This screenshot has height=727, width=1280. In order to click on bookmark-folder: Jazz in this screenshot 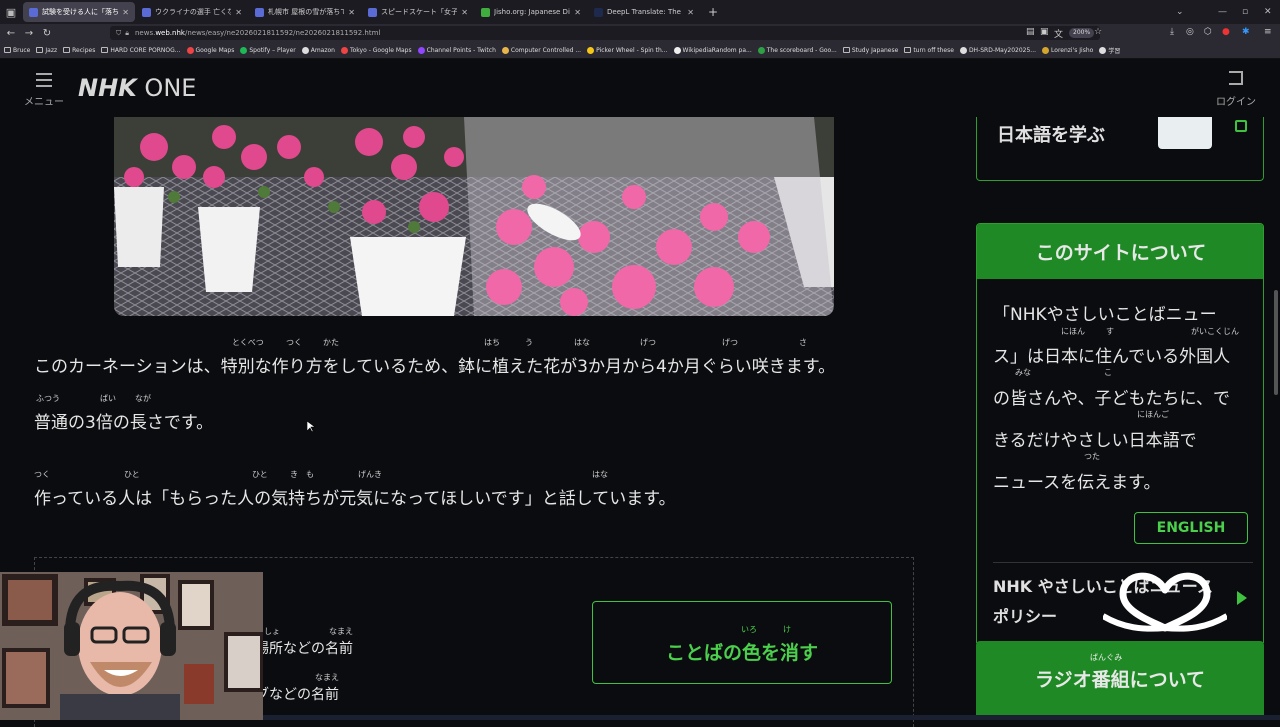, I will do `click(46, 50)`.